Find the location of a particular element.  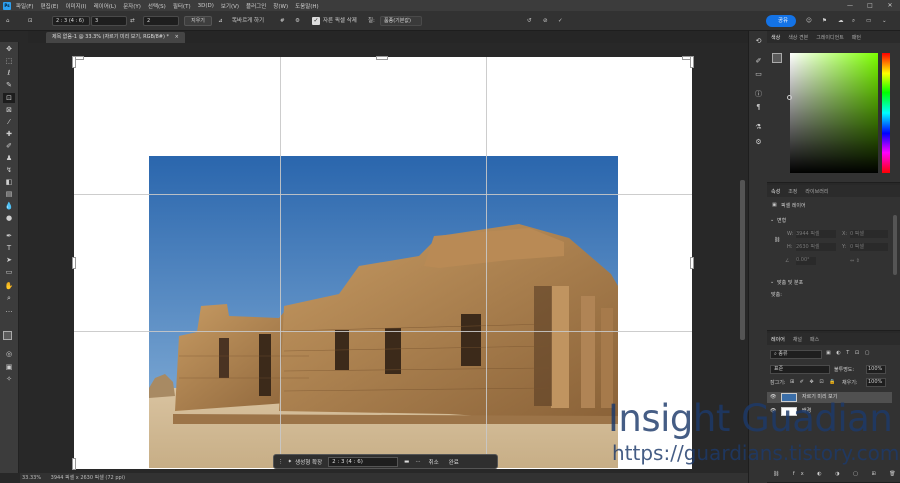

menu-3d: 3D(D) is located at coordinates (206, 6).